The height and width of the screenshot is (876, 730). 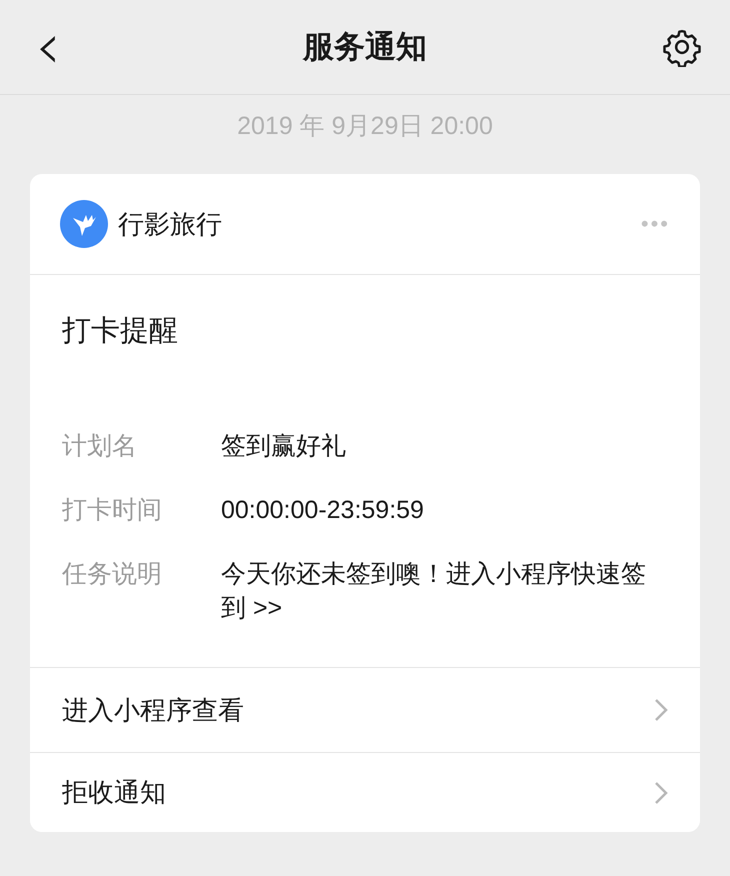 I want to click on settings-icon, so click(x=682, y=47).